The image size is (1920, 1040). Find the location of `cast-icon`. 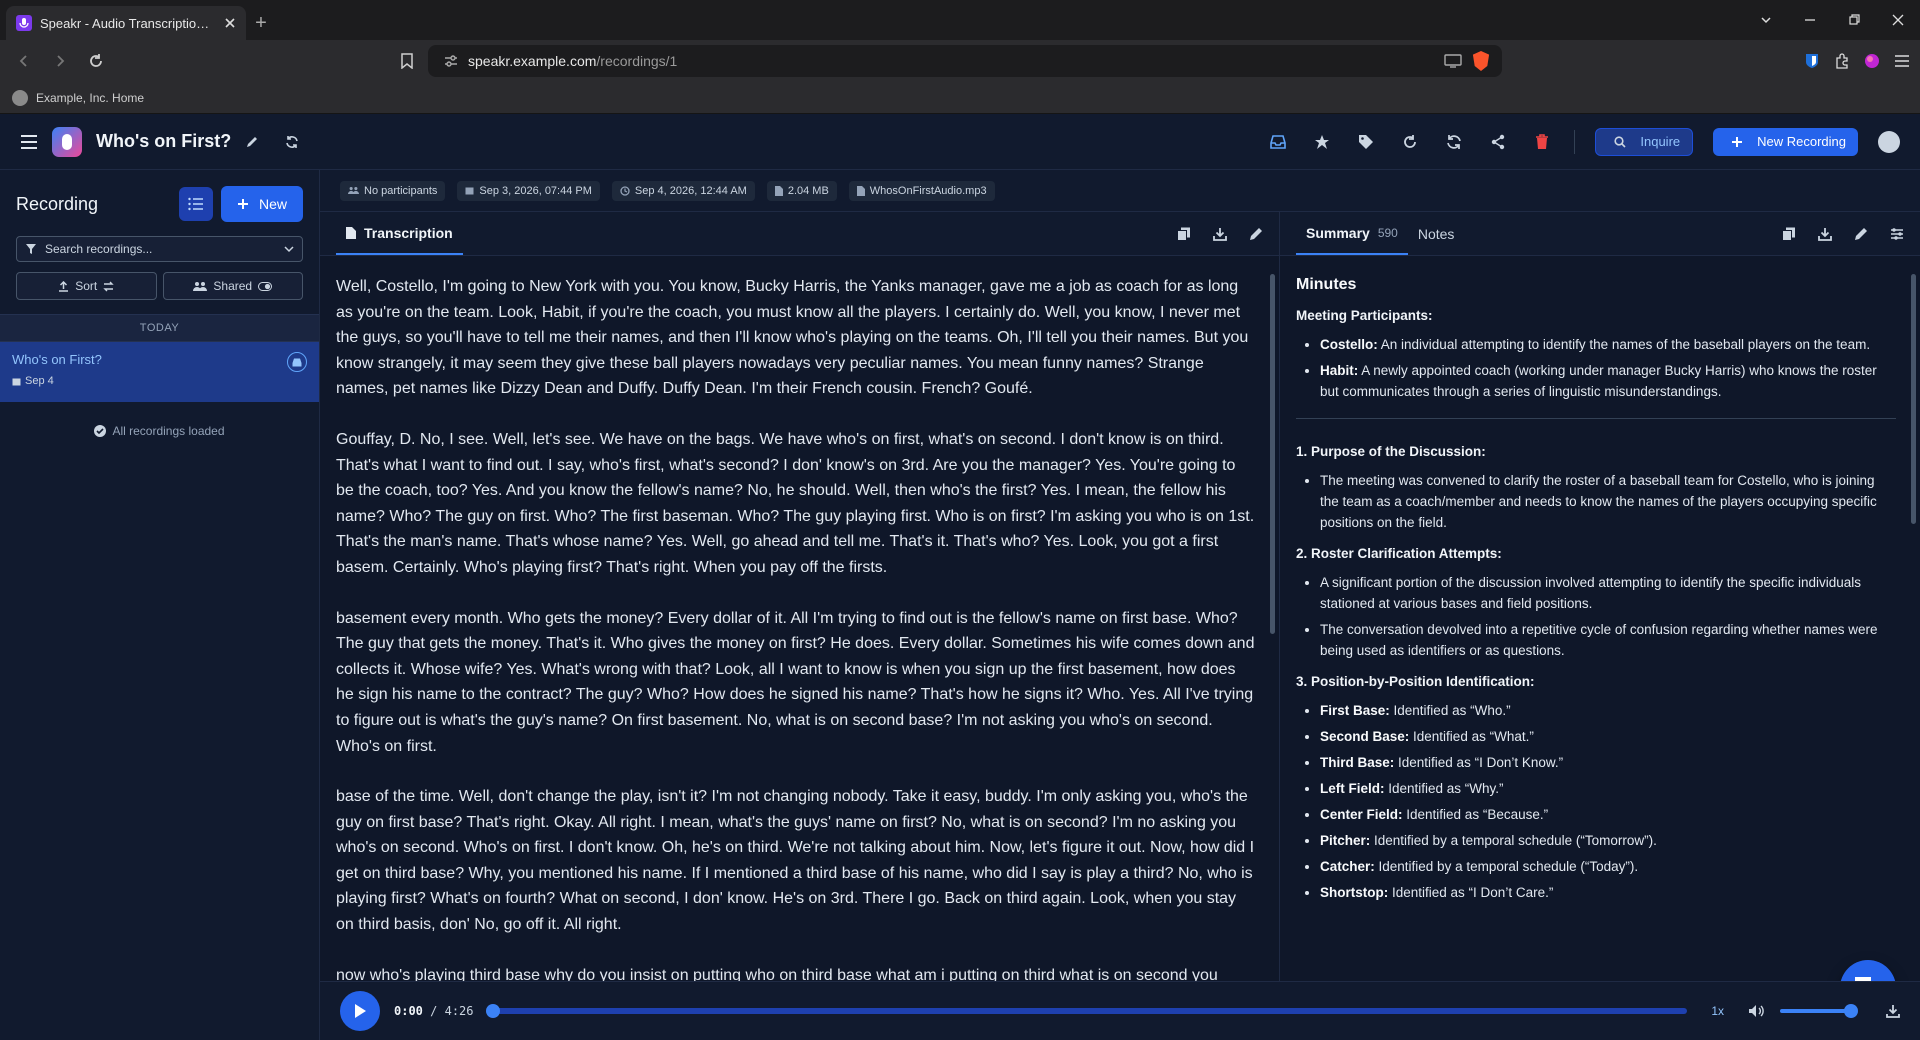

cast-icon is located at coordinates (1453, 61).